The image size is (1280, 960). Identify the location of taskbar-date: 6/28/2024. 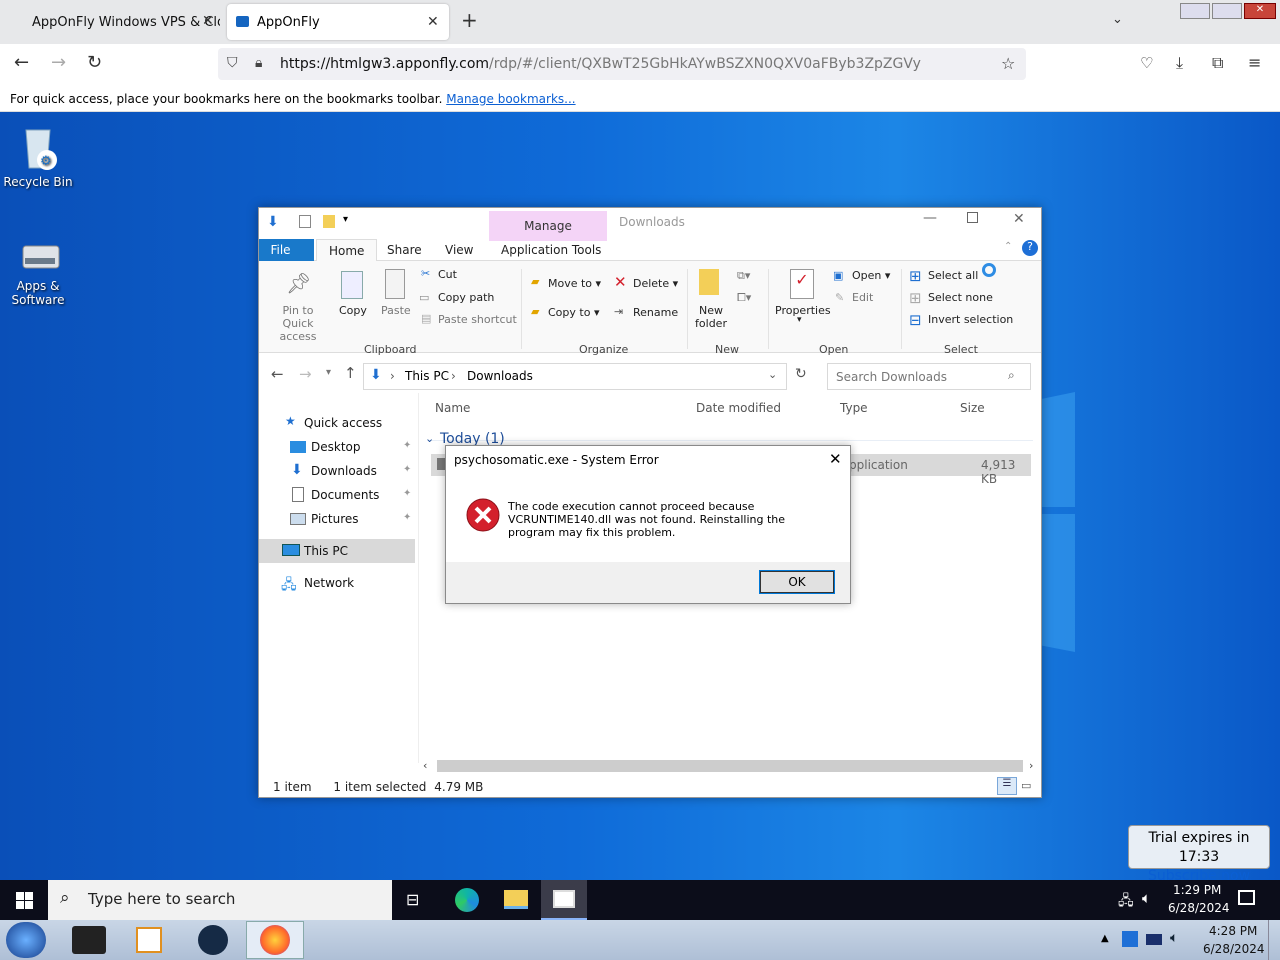
(1199, 908).